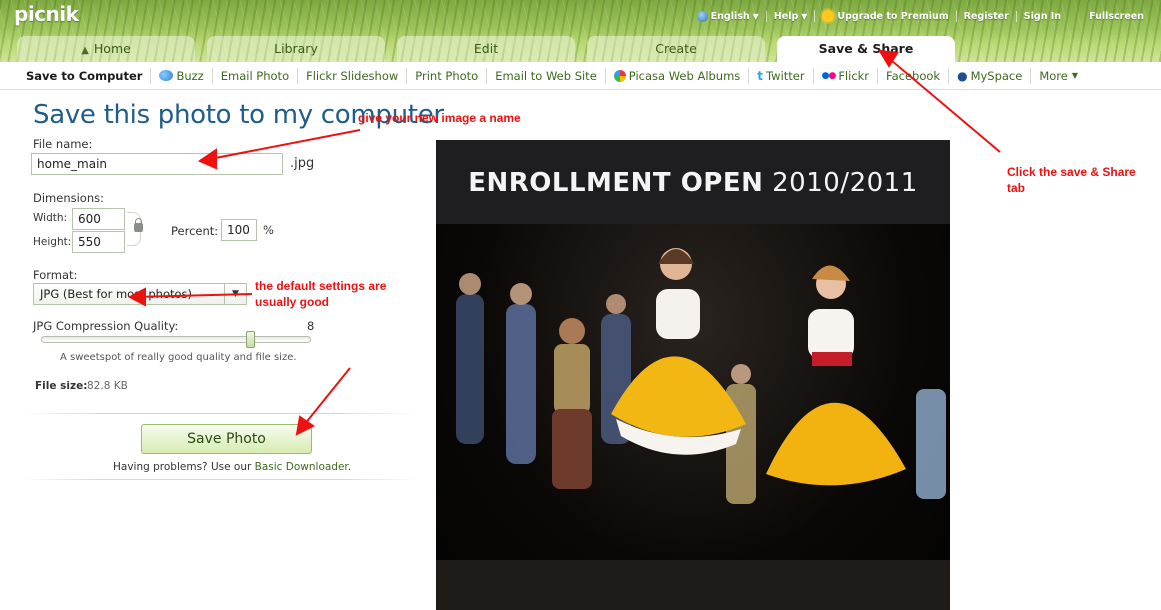 The width and height of the screenshot is (1161, 610). I want to click on fullscreen-link: Fullscreen, so click(1116, 16).